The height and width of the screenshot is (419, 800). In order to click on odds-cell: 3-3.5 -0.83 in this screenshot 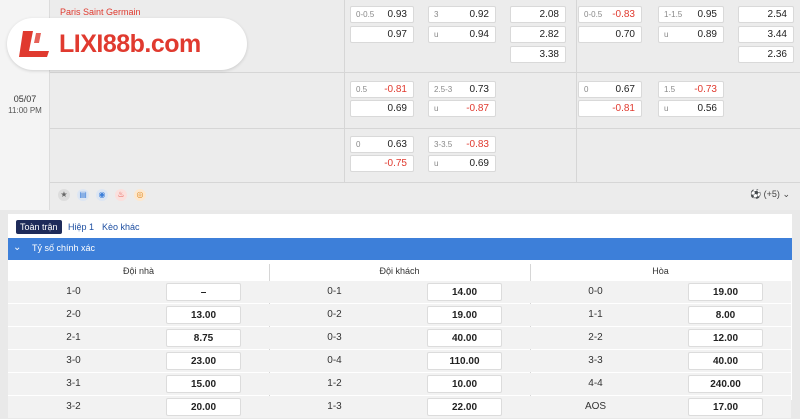, I will do `click(462, 144)`.